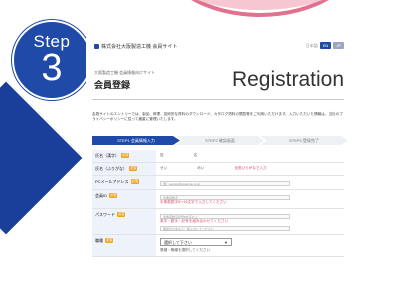 This screenshot has width=414, height=304. I want to click on field-label: 氏名（ふりがな） 必須, so click(124, 169).